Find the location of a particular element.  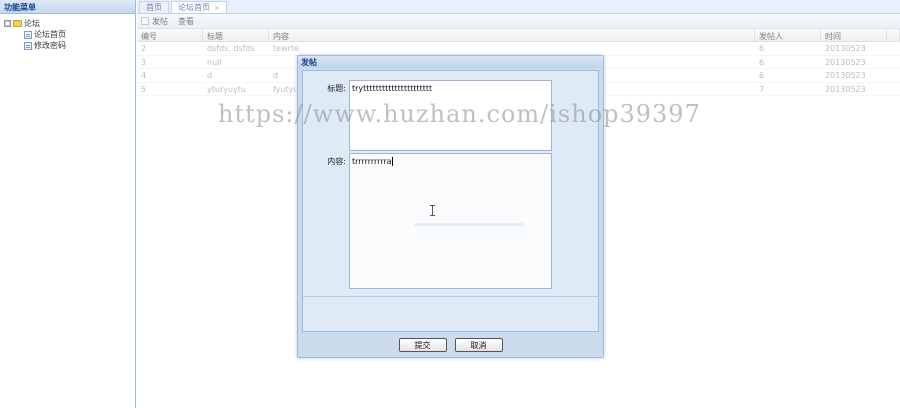

tree-node-label: 修改密码 is located at coordinates (50, 45).